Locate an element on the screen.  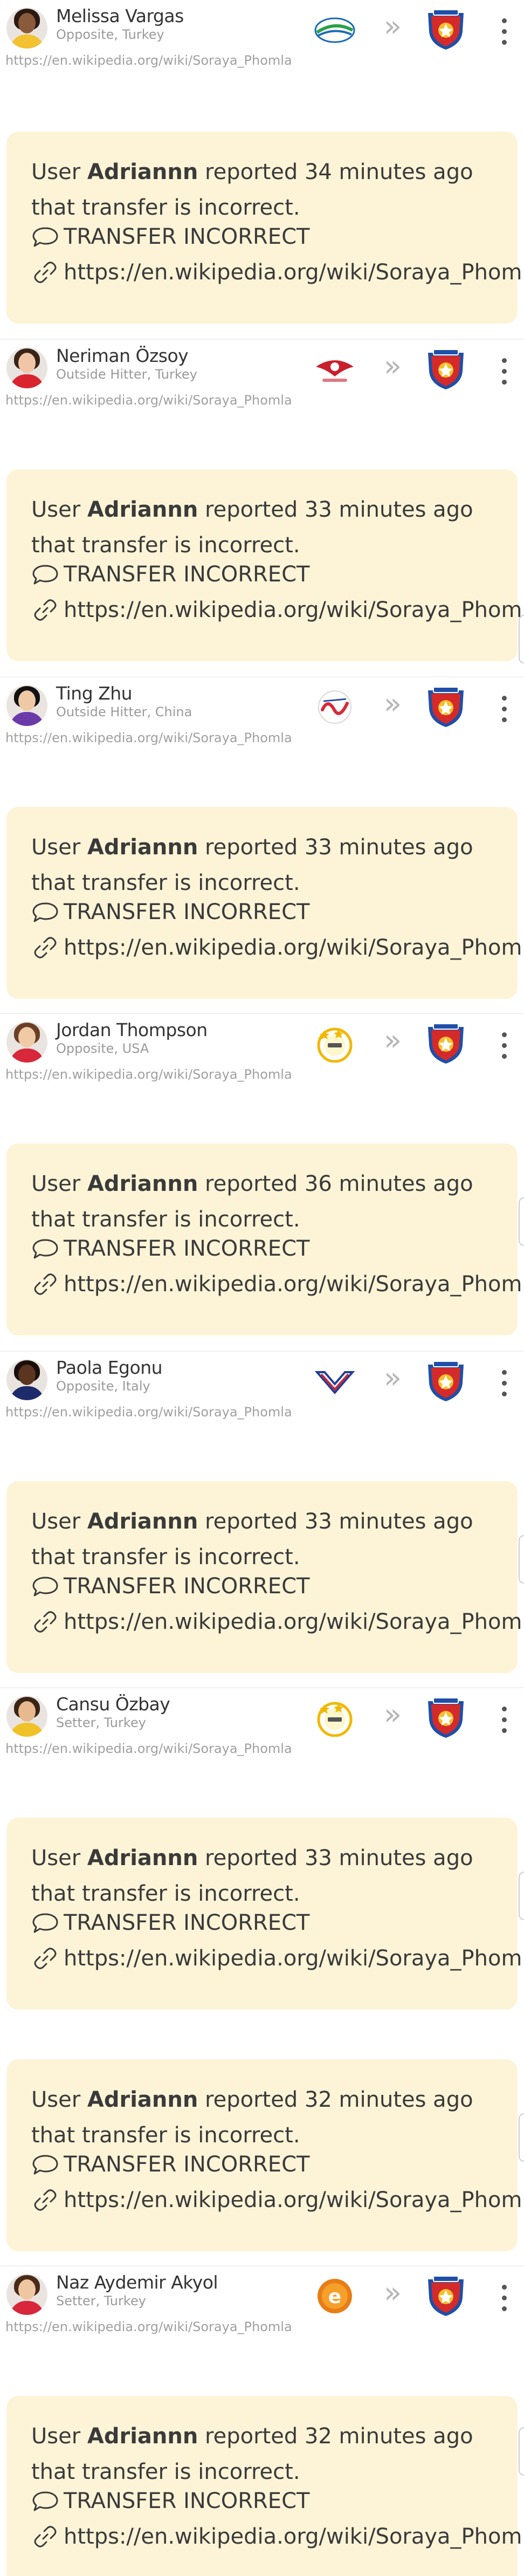
player-name: Paola Egonu is located at coordinates (109, 1367).